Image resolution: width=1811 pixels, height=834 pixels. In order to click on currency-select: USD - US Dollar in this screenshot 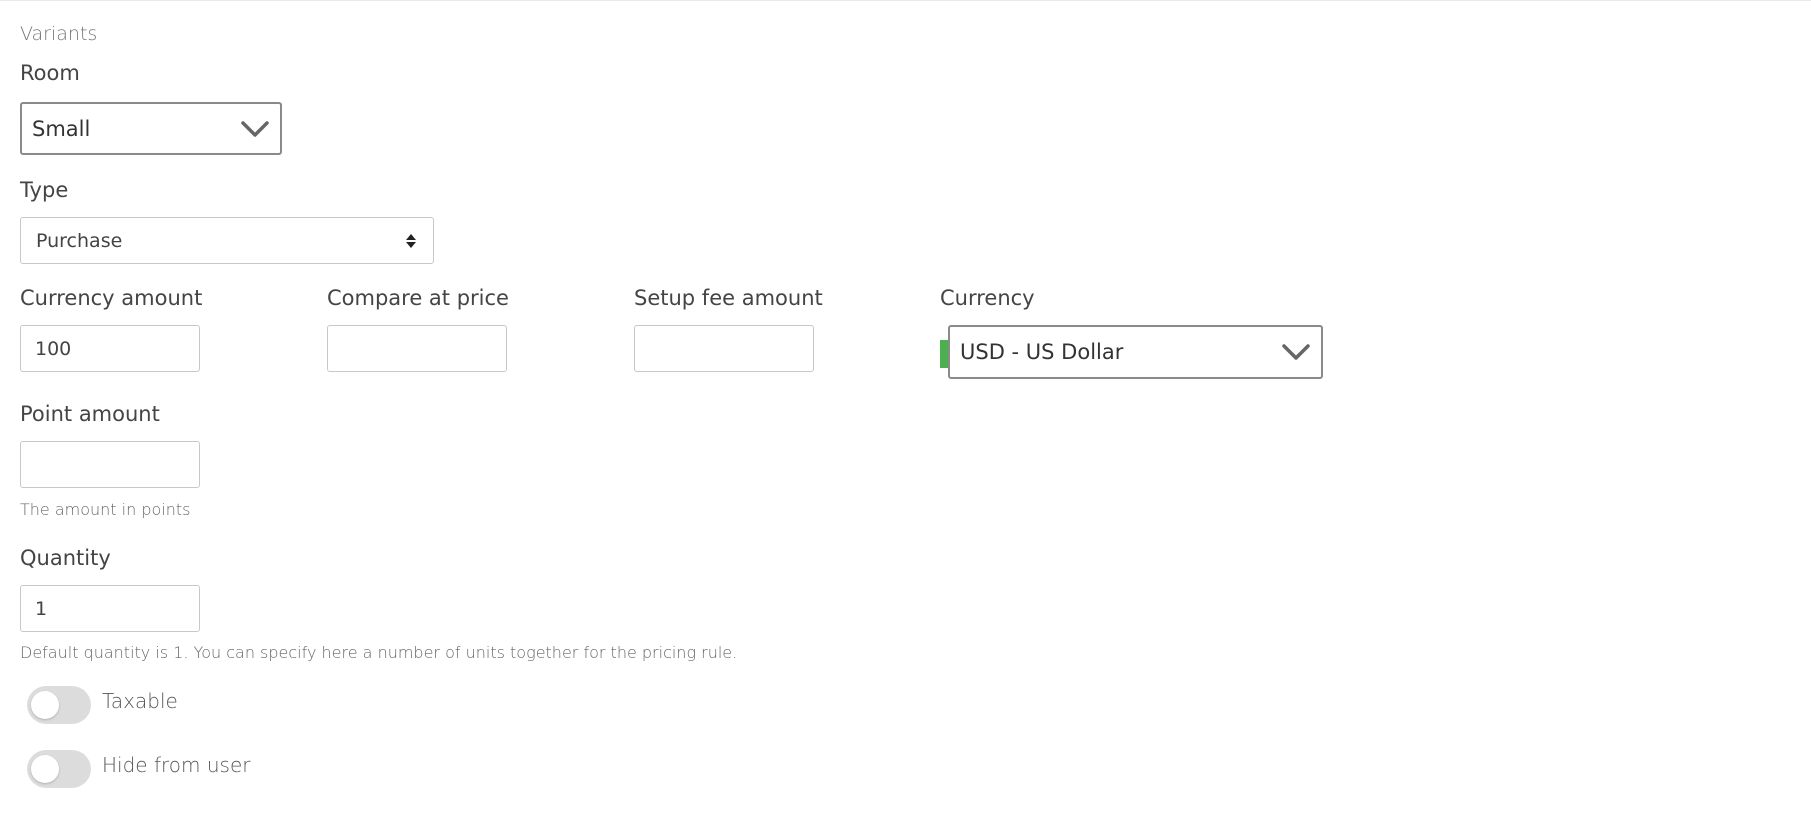, I will do `click(1135, 352)`.